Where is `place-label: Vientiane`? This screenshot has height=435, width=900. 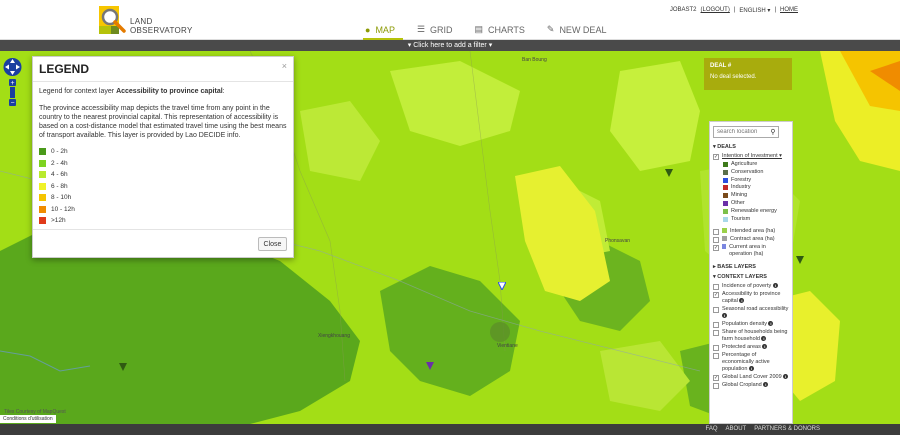
place-label: Vientiane is located at coordinates (507, 346).